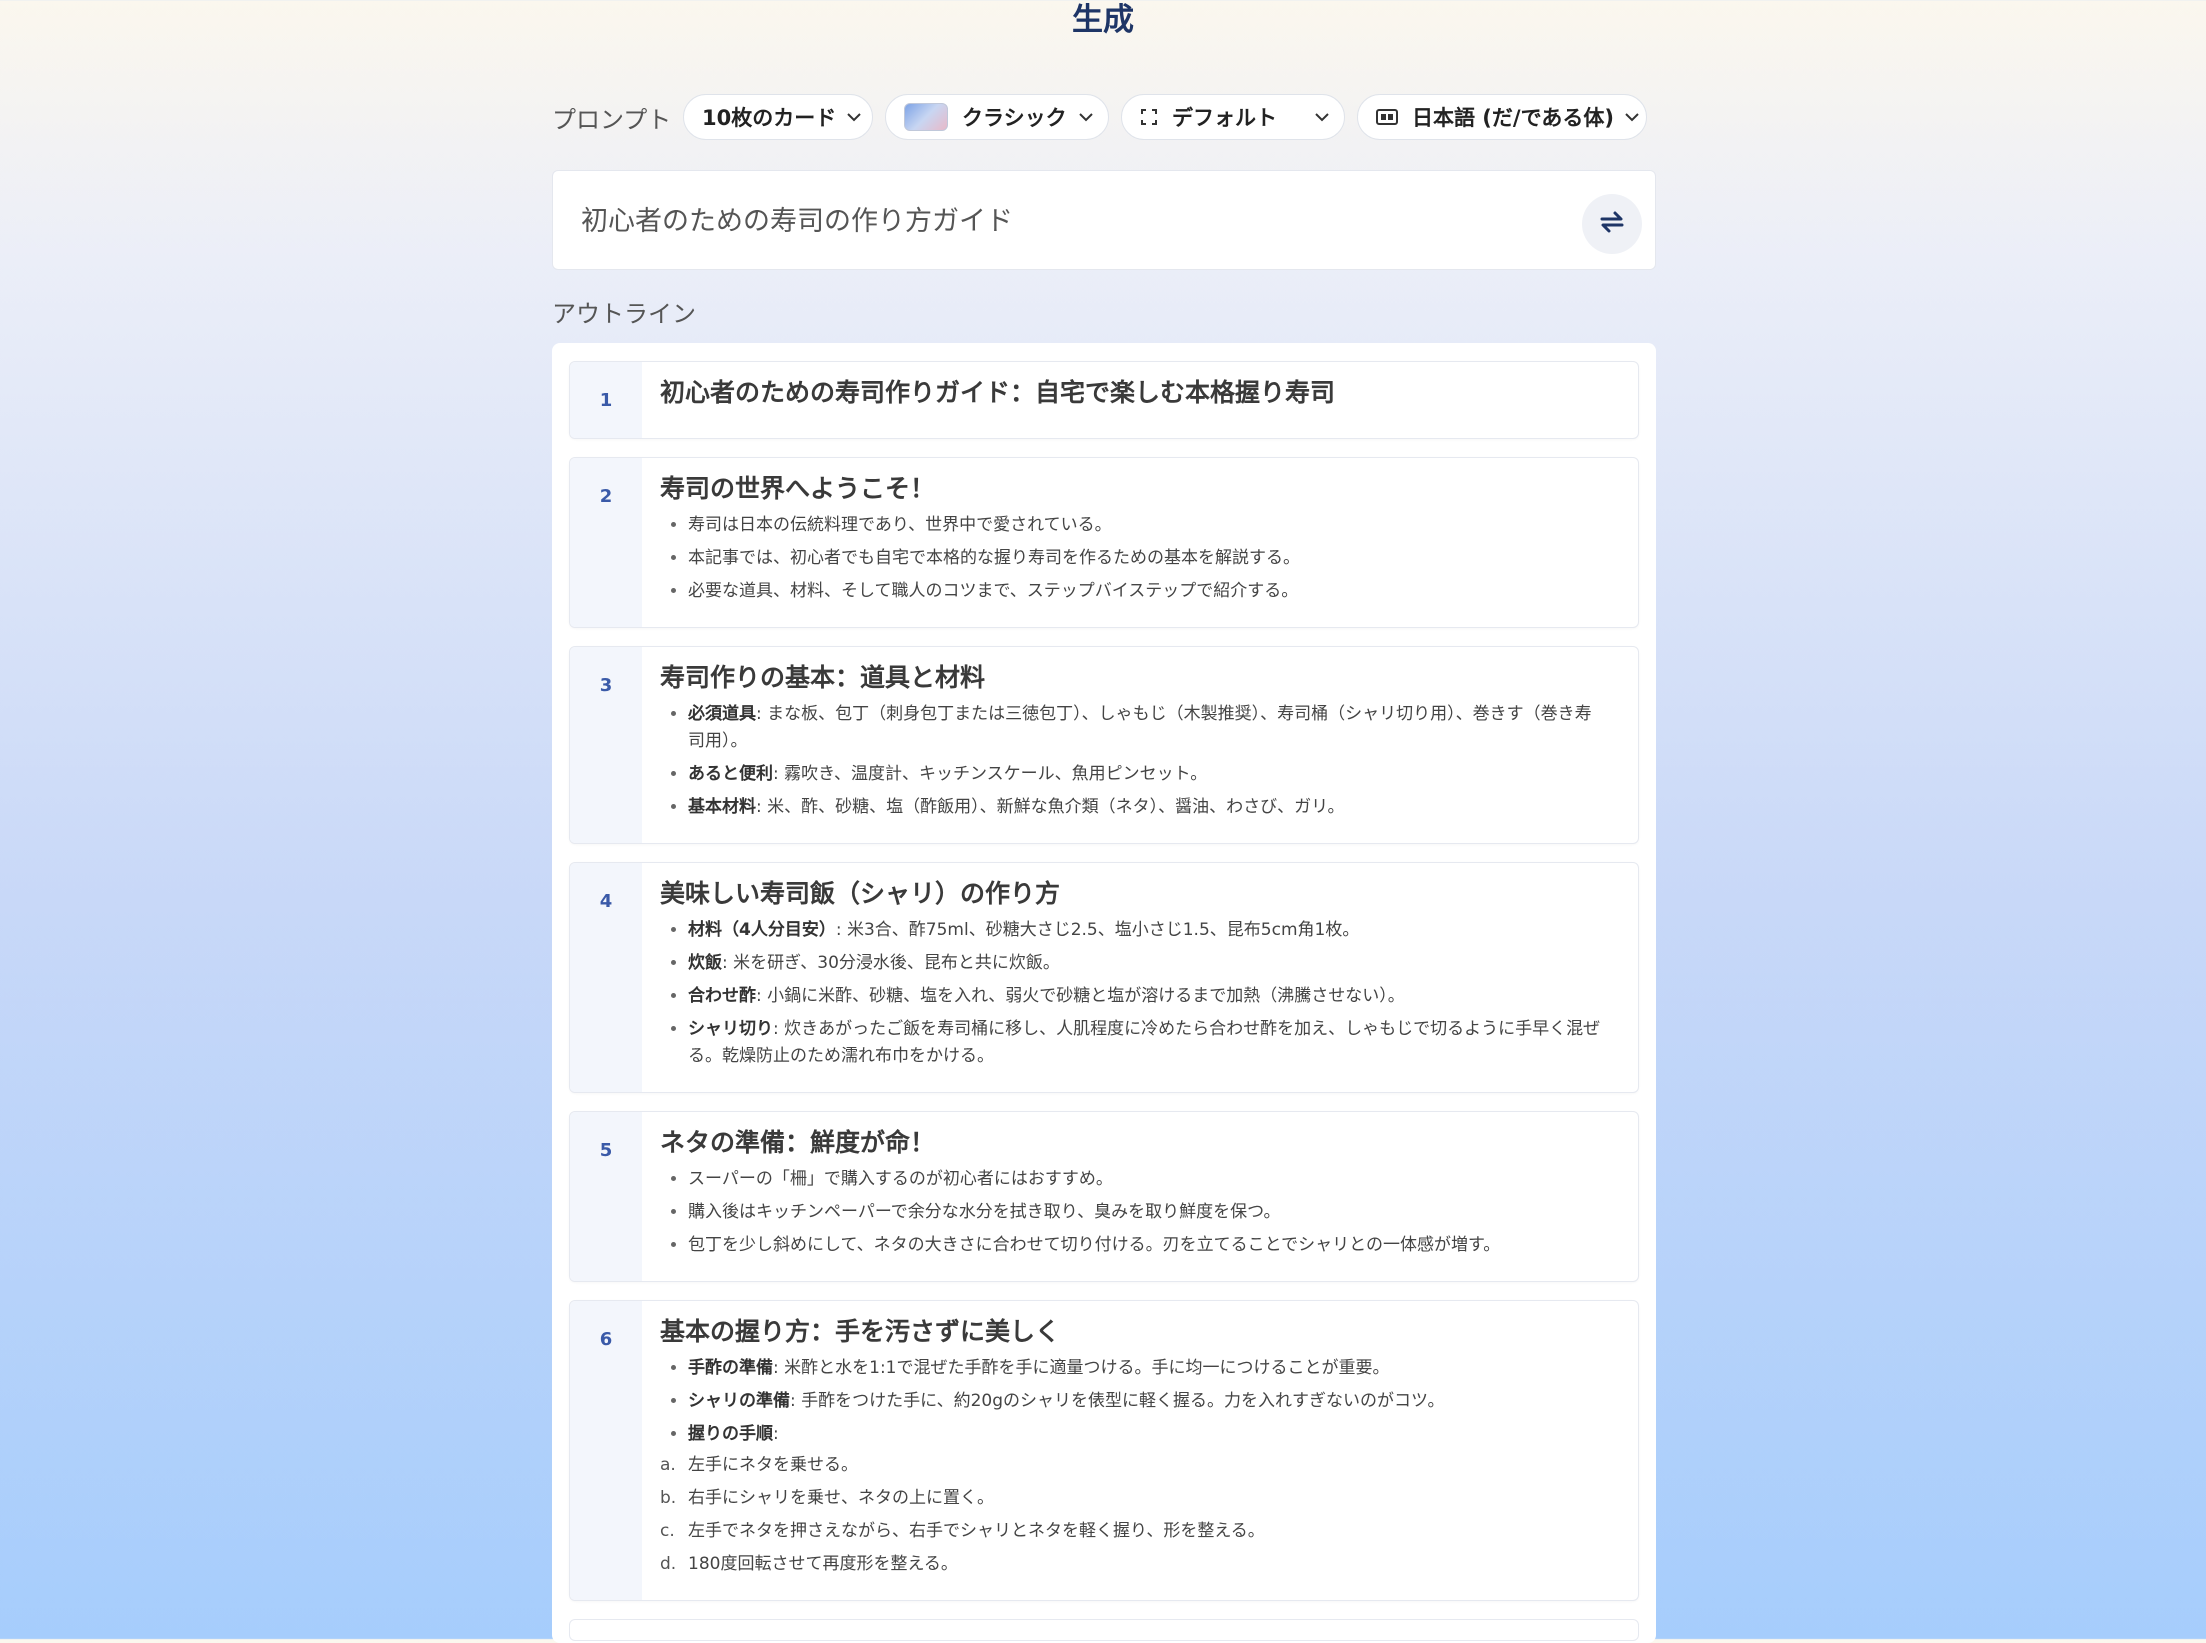 The image size is (2206, 1643). I want to click on theme-value: クラシック, so click(1014, 118).